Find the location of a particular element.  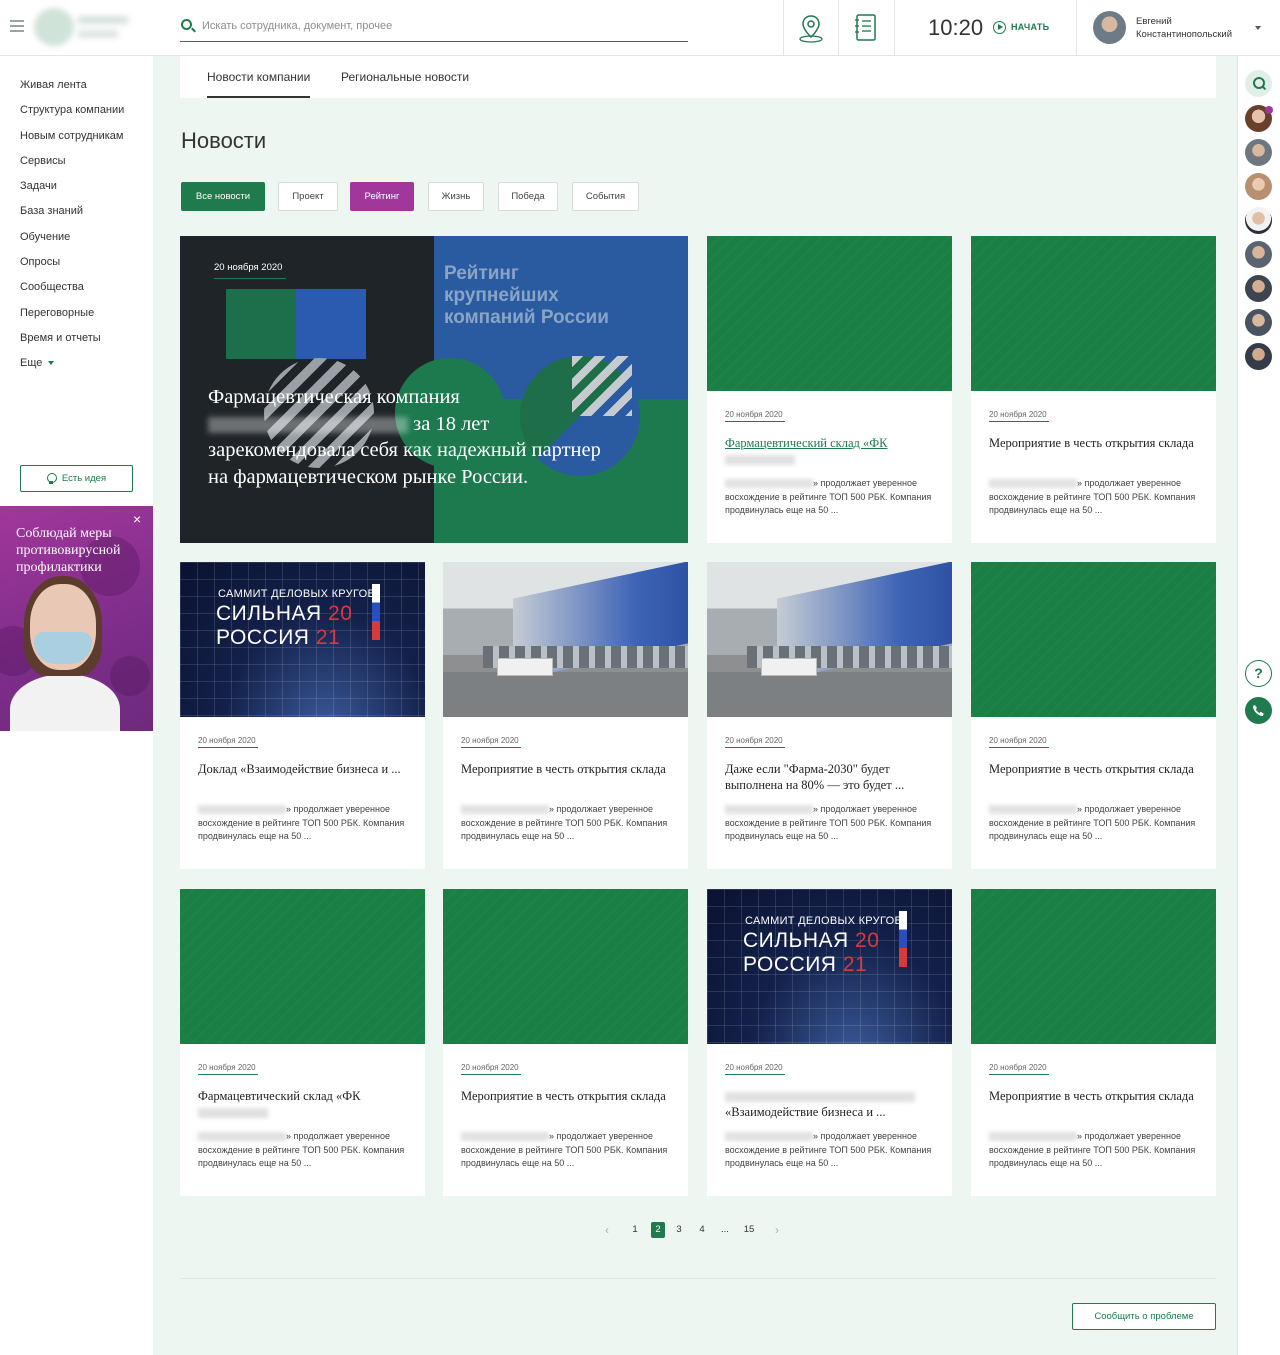

top-header: 10:20 НАЧАТЬ Евгений Константинопольский is located at coordinates (640, 28).